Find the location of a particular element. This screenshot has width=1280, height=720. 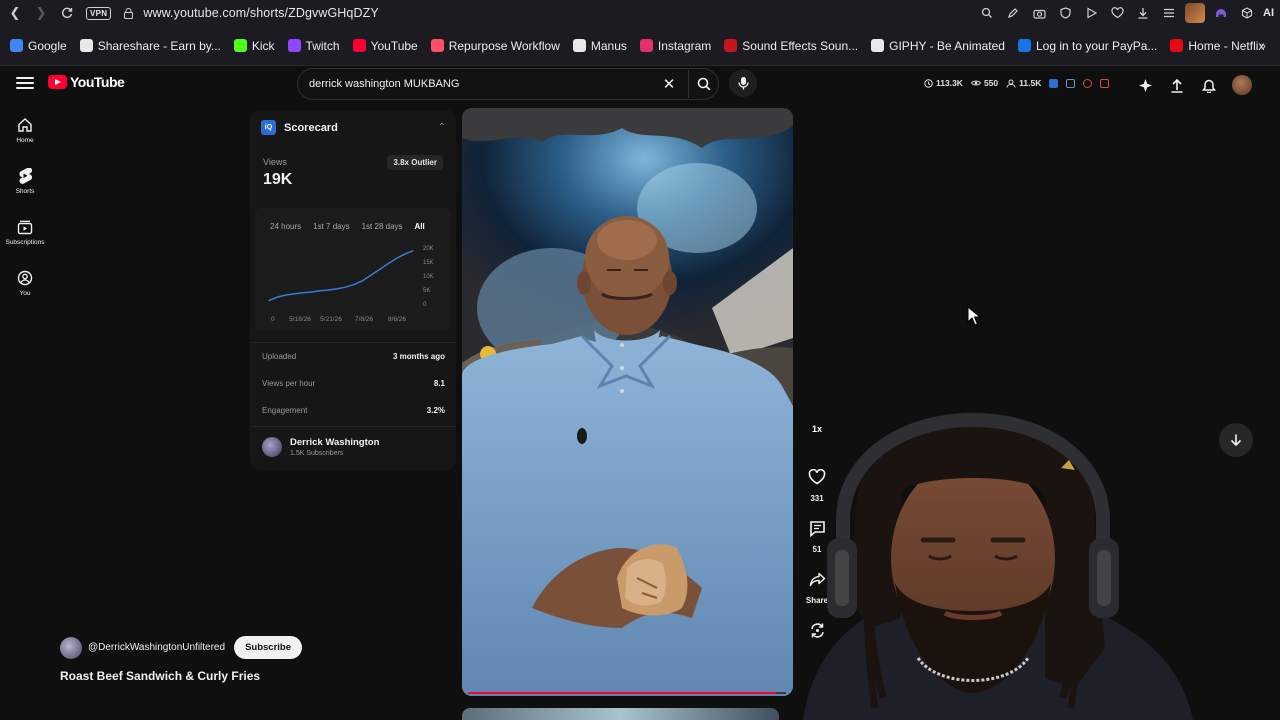

magic-icon is located at coordinates (1088, 83).